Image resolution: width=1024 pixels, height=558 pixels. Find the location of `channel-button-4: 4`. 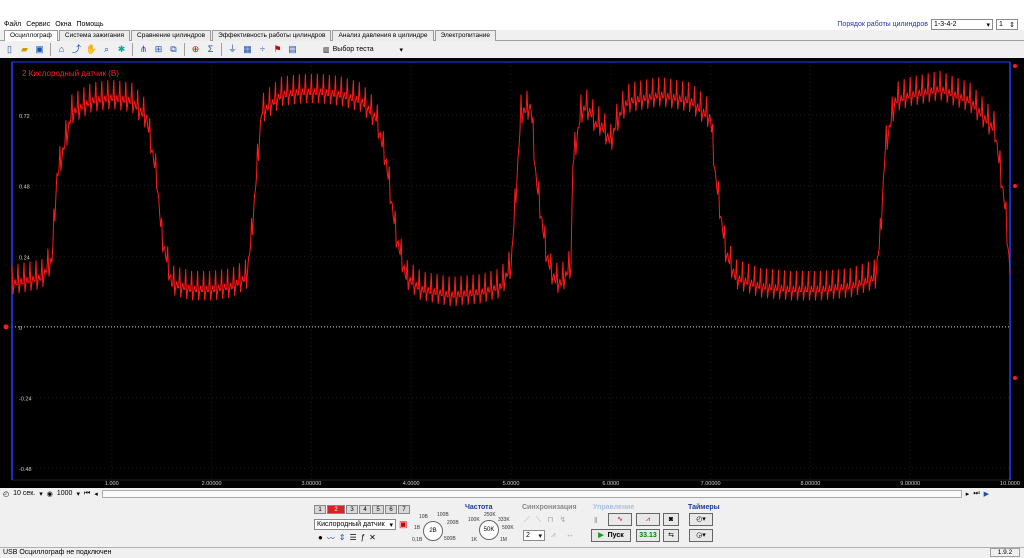

channel-button-4: 4 is located at coordinates (365, 509).